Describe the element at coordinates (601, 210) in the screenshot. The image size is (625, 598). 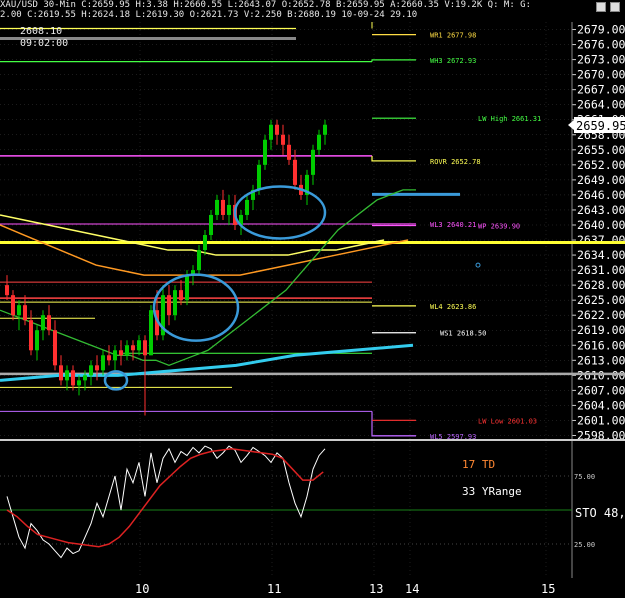
I see `price-tick-label: 2643.00` at that location.